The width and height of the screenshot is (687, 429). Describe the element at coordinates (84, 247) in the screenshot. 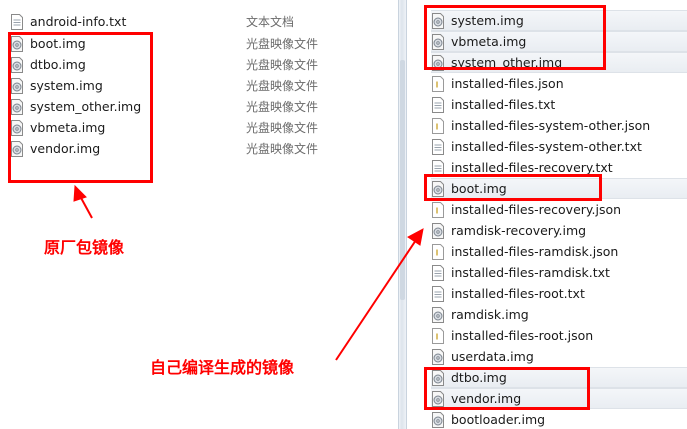

I see `original-package-label: 原厂包镜像` at that location.